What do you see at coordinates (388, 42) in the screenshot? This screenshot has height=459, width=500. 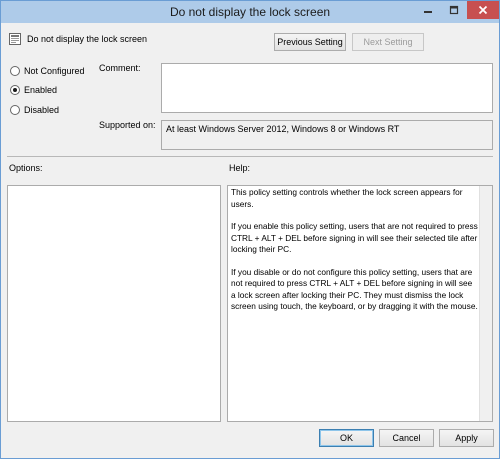 I see `next-setting-button: Next Setting` at bounding box center [388, 42].